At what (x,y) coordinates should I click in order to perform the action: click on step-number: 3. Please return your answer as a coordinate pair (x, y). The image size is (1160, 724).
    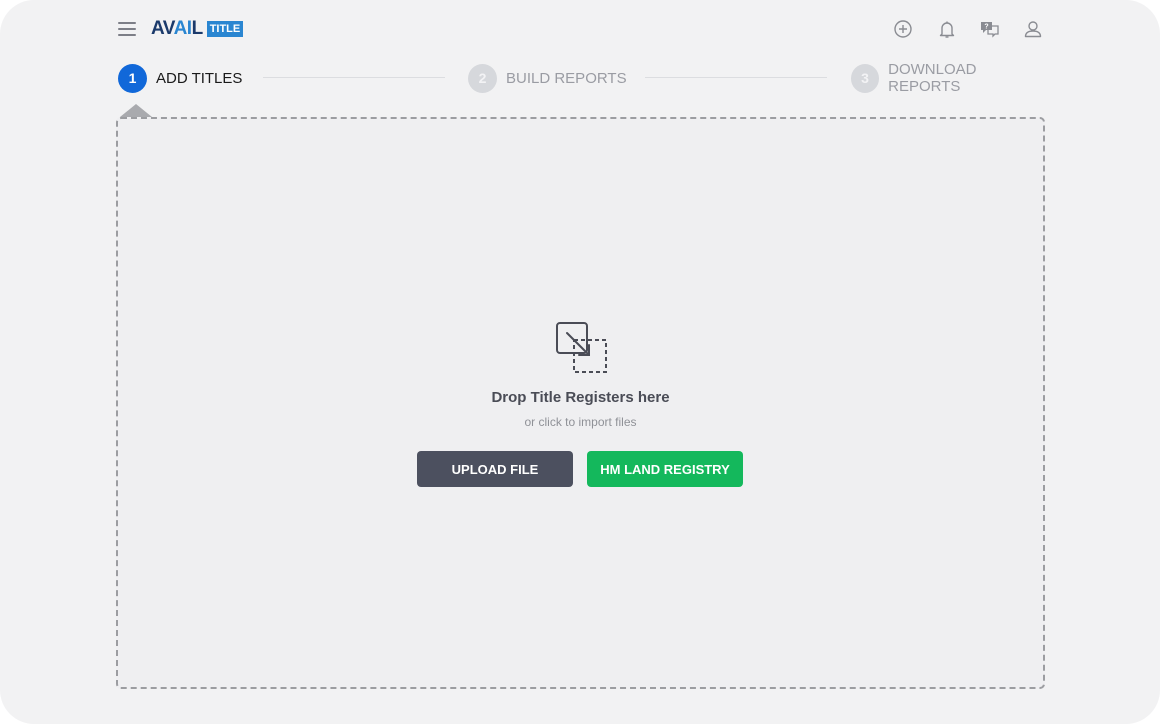
    Looking at the image, I should click on (865, 78).